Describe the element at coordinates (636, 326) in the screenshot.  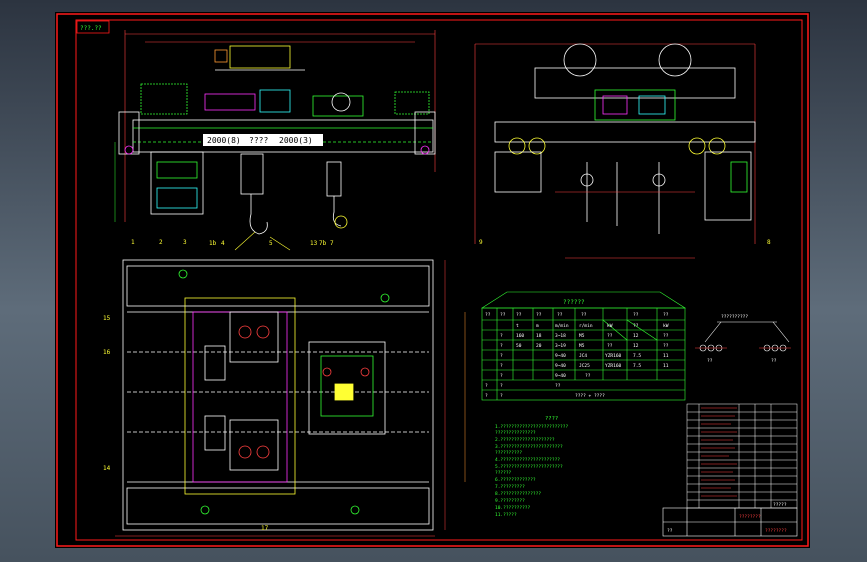
I see `param-unit-6: ??` at that location.